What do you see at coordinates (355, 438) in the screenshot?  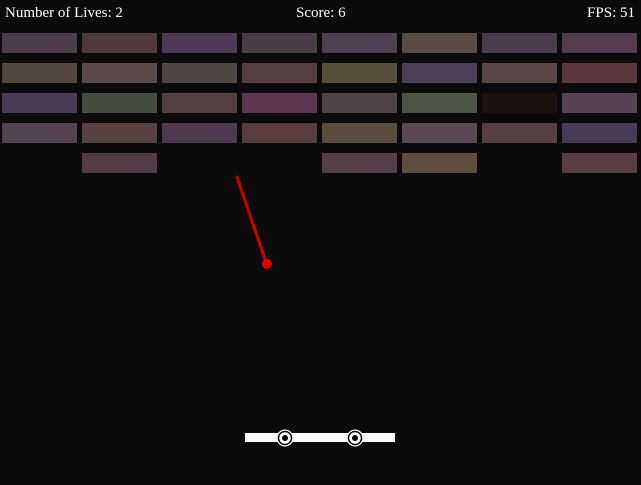 I see `paddle-right-eye-icon` at bounding box center [355, 438].